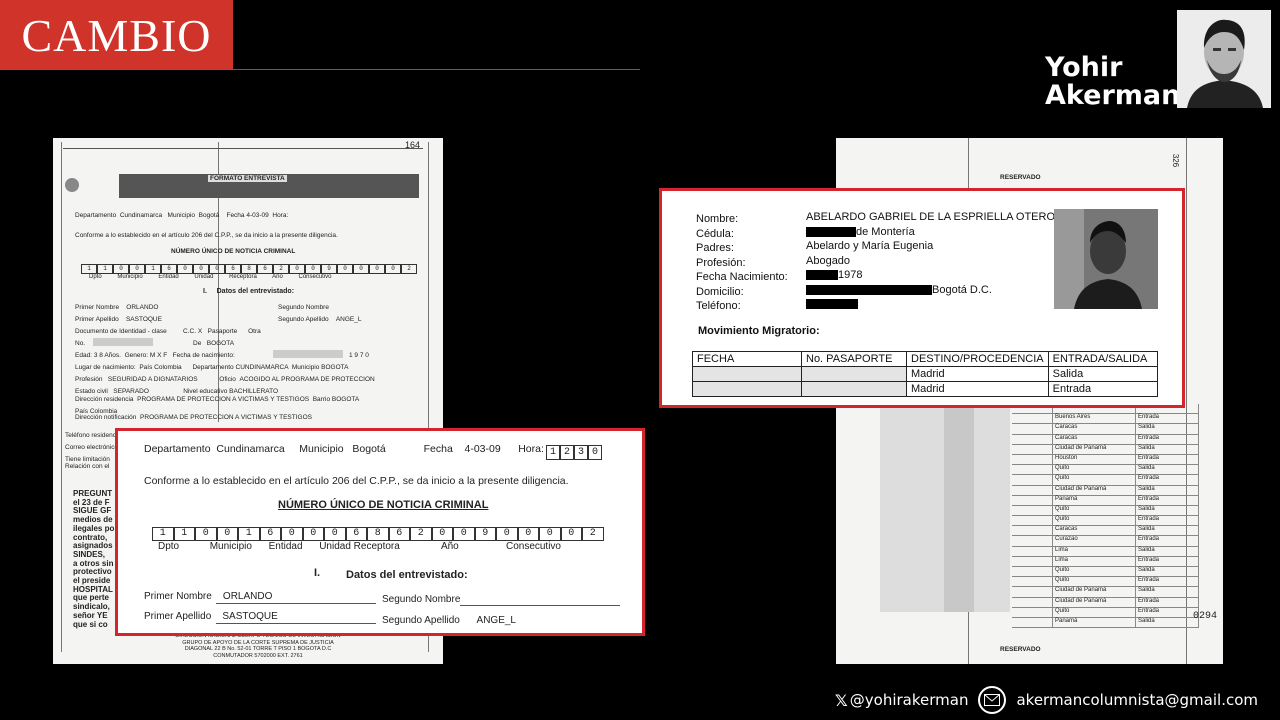 This screenshot has height=720, width=1280. What do you see at coordinates (1137, 700) in the screenshot?
I see `email-address: akermancolumnista@gmail.com` at bounding box center [1137, 700].